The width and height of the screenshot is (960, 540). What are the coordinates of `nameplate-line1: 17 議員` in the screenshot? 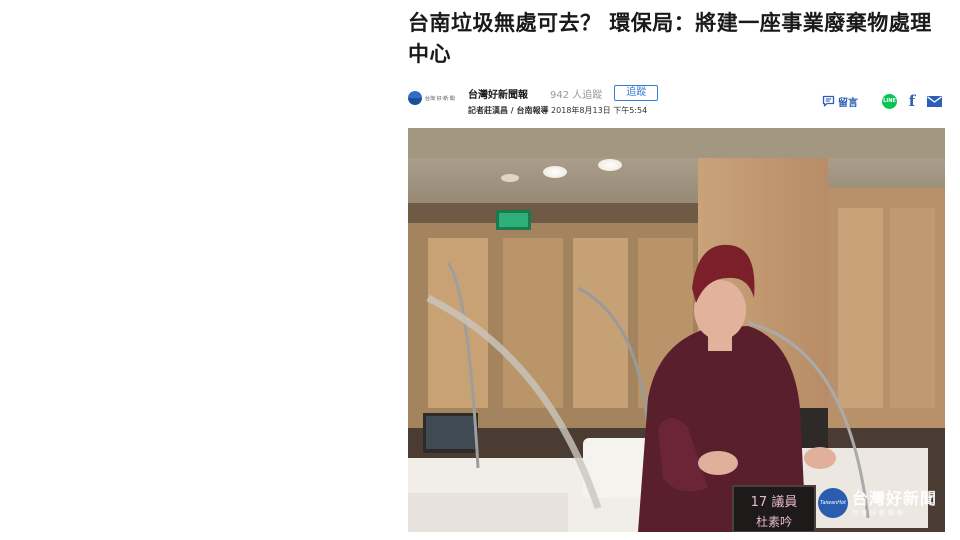 It's located at (774, 502).